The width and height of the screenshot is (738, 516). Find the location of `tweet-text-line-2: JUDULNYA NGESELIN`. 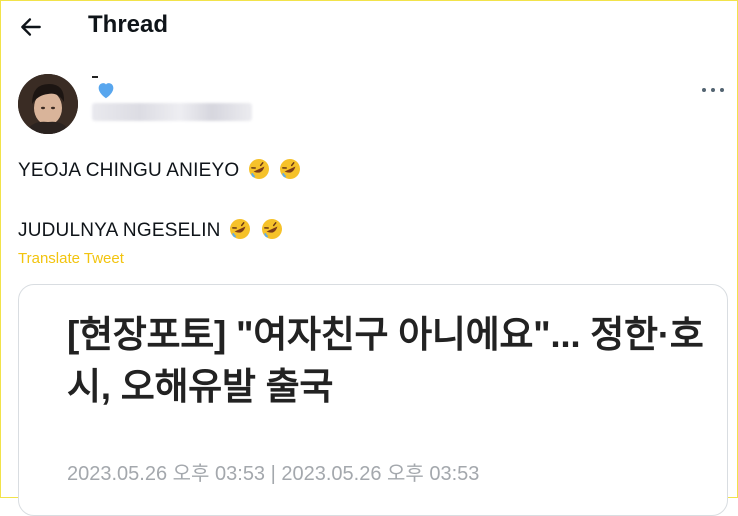

tweet-text-line-2: JUDULNYA NGESELIN is located at coordinates (151, 229).